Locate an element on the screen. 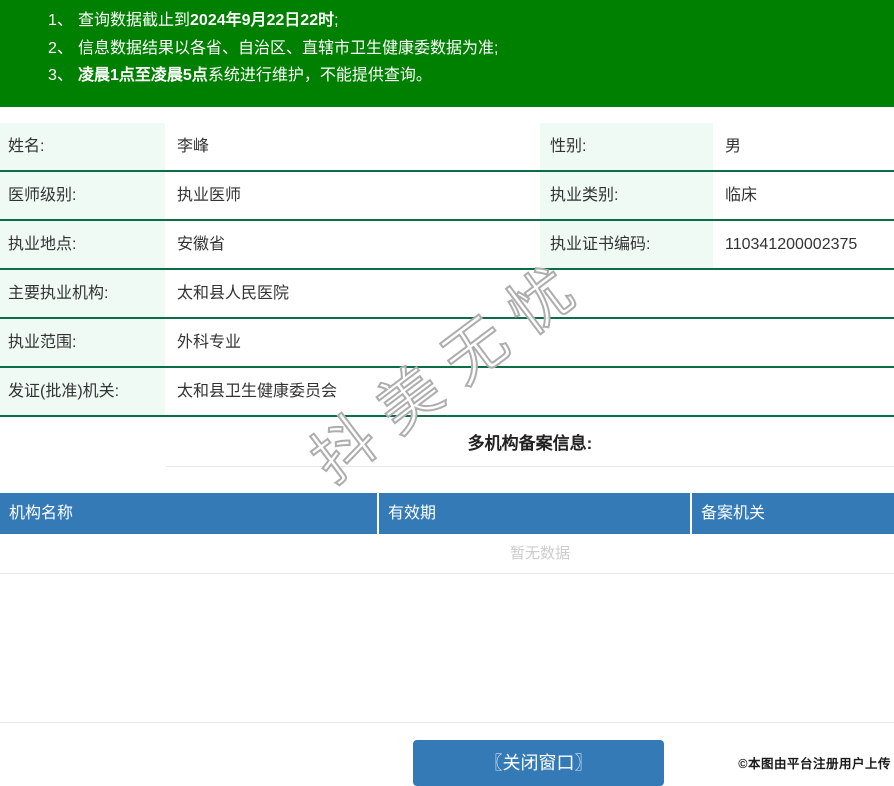 The width and height of the screenshot is (894, 786). notice-text: 信息数据结果以各省、自治区、直辖市卫生健康委数据为准; is located at coordinates (288, 48).